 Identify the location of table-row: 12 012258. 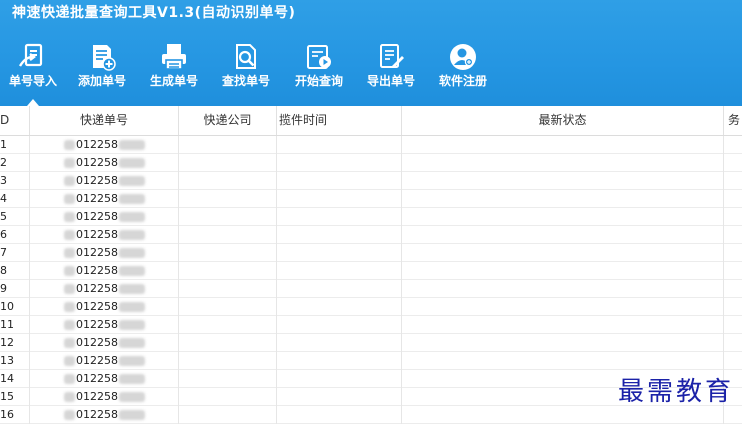
(371, 343).